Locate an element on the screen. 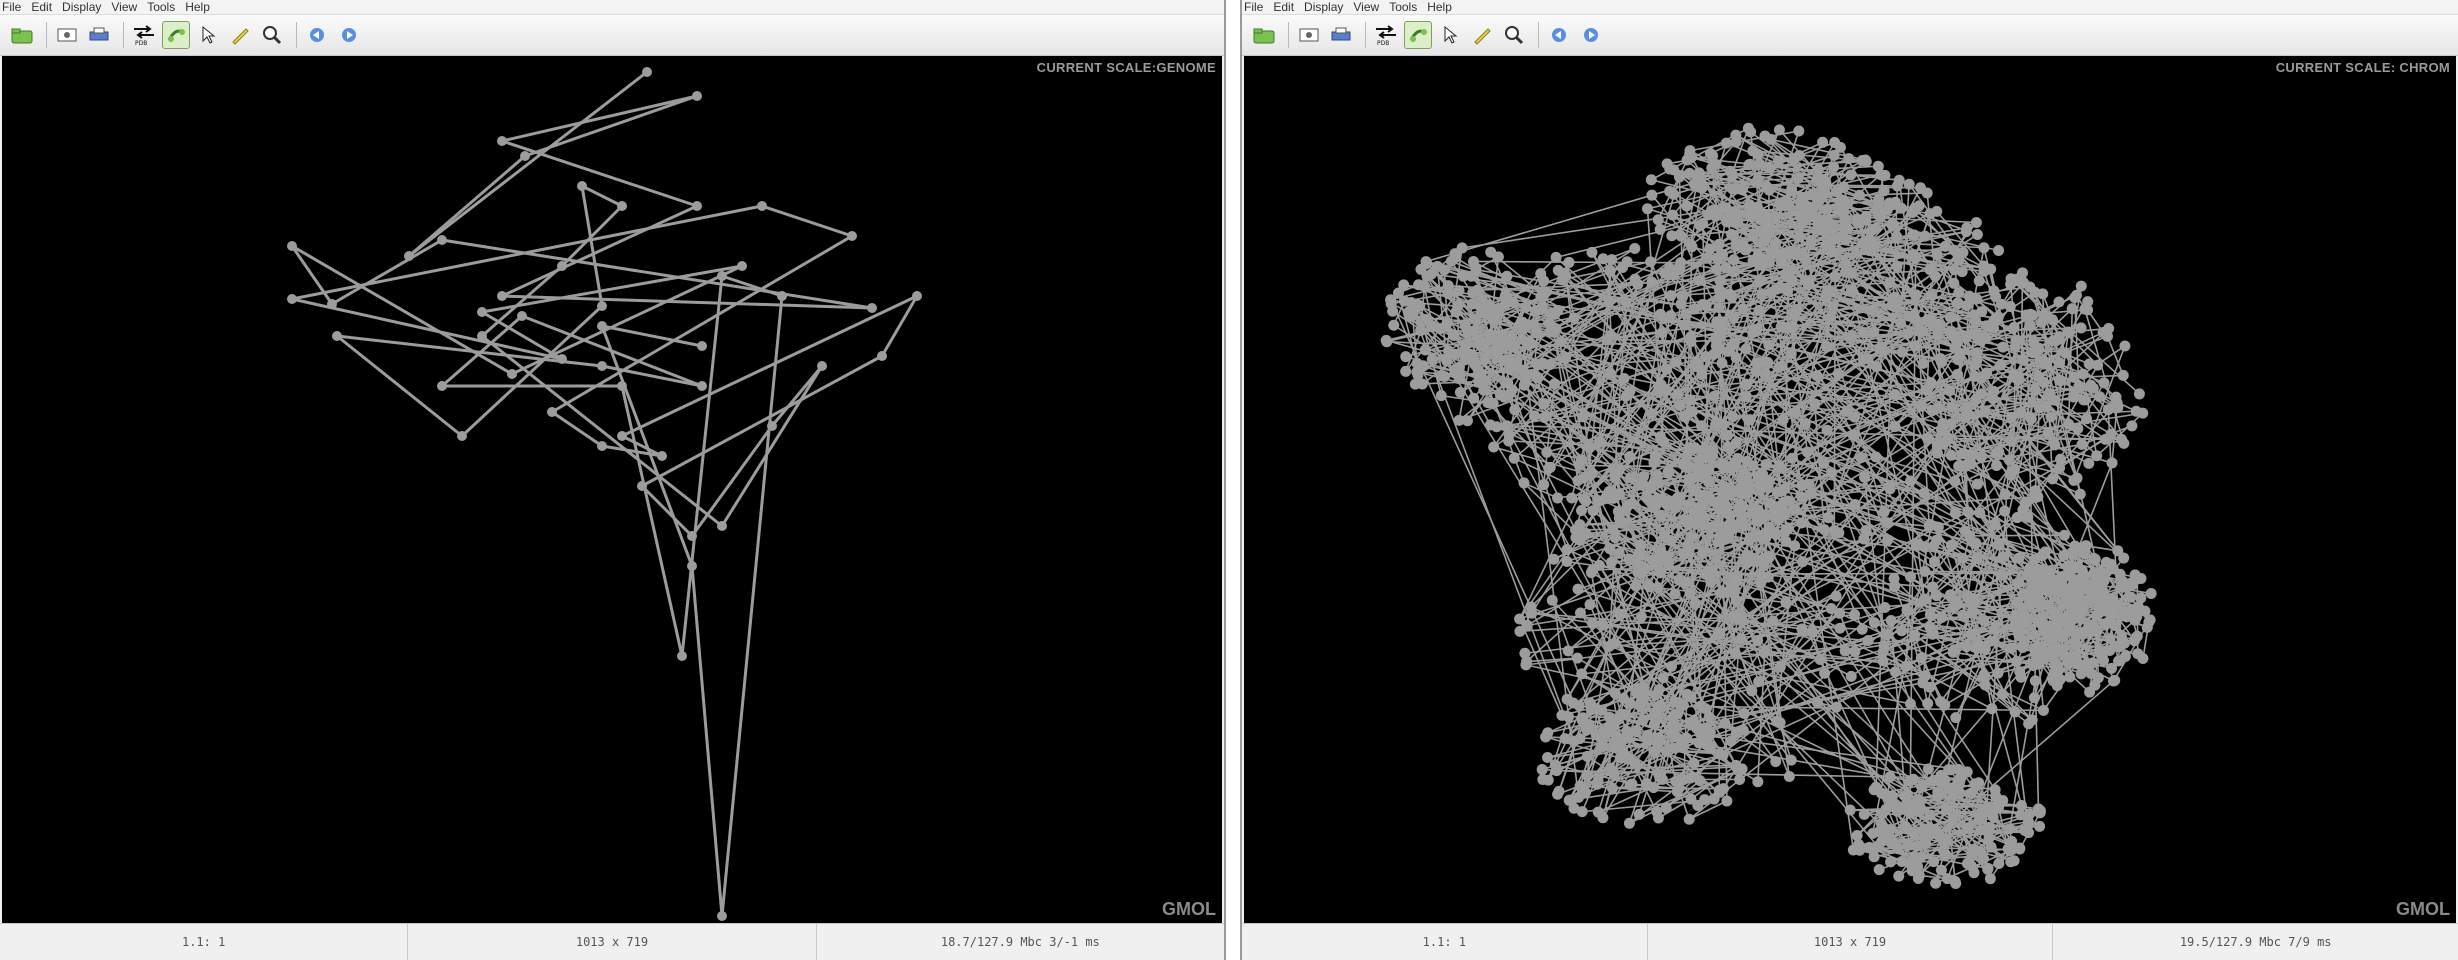 The height and width of the screenshot is (960, 2458). status-bar: 1.1: 1 1013 x 719 18.7/127.9 Mbc 3/-1 ms is located at coordinates (612, 941).